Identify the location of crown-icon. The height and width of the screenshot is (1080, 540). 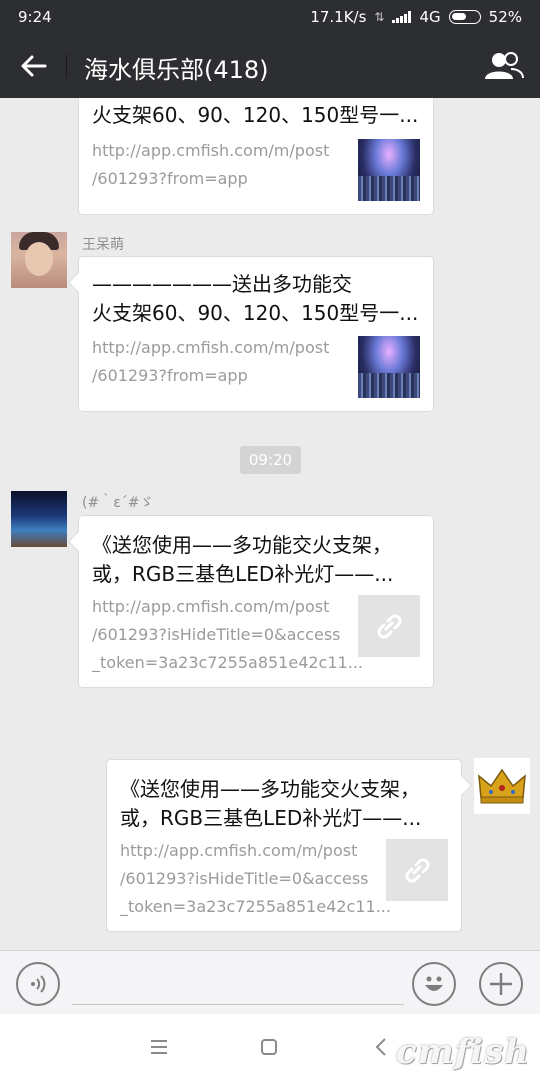
(502, 786).